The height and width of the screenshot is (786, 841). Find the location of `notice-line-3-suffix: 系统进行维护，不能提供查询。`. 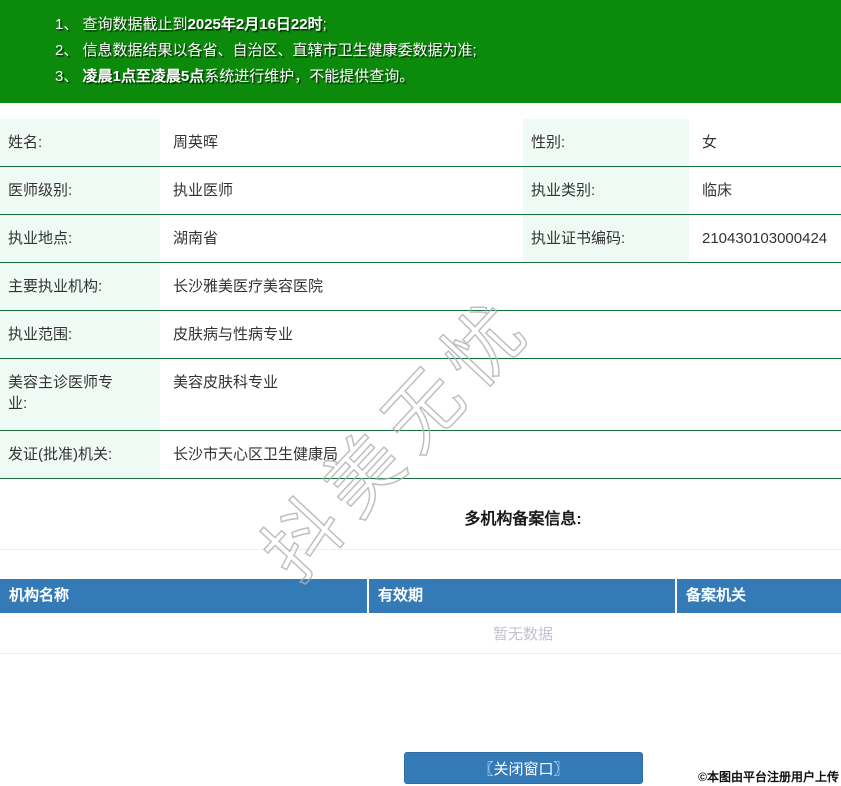

notice-line-3-suffix: 系统进行维护，不能提供查询。 is located at coordinates (309, 76).